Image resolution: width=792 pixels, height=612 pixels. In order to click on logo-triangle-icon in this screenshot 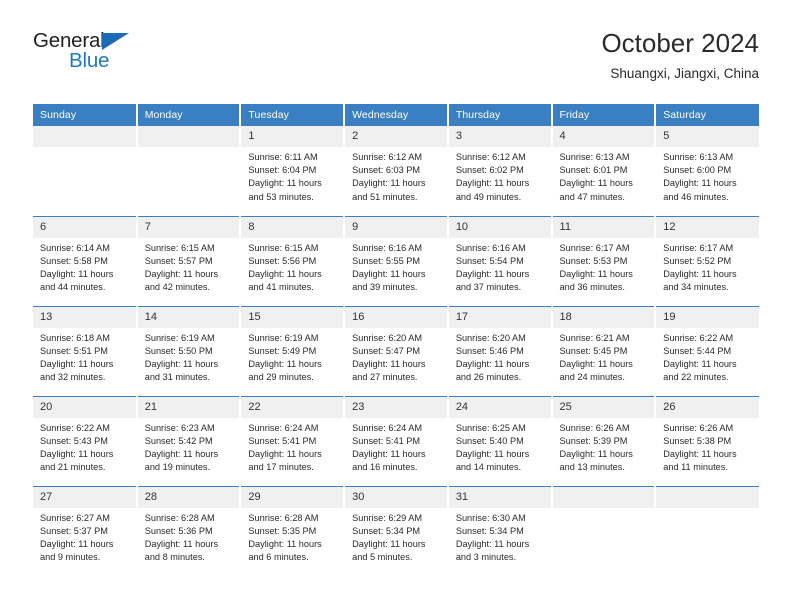, I will do `click(115, 41)`.